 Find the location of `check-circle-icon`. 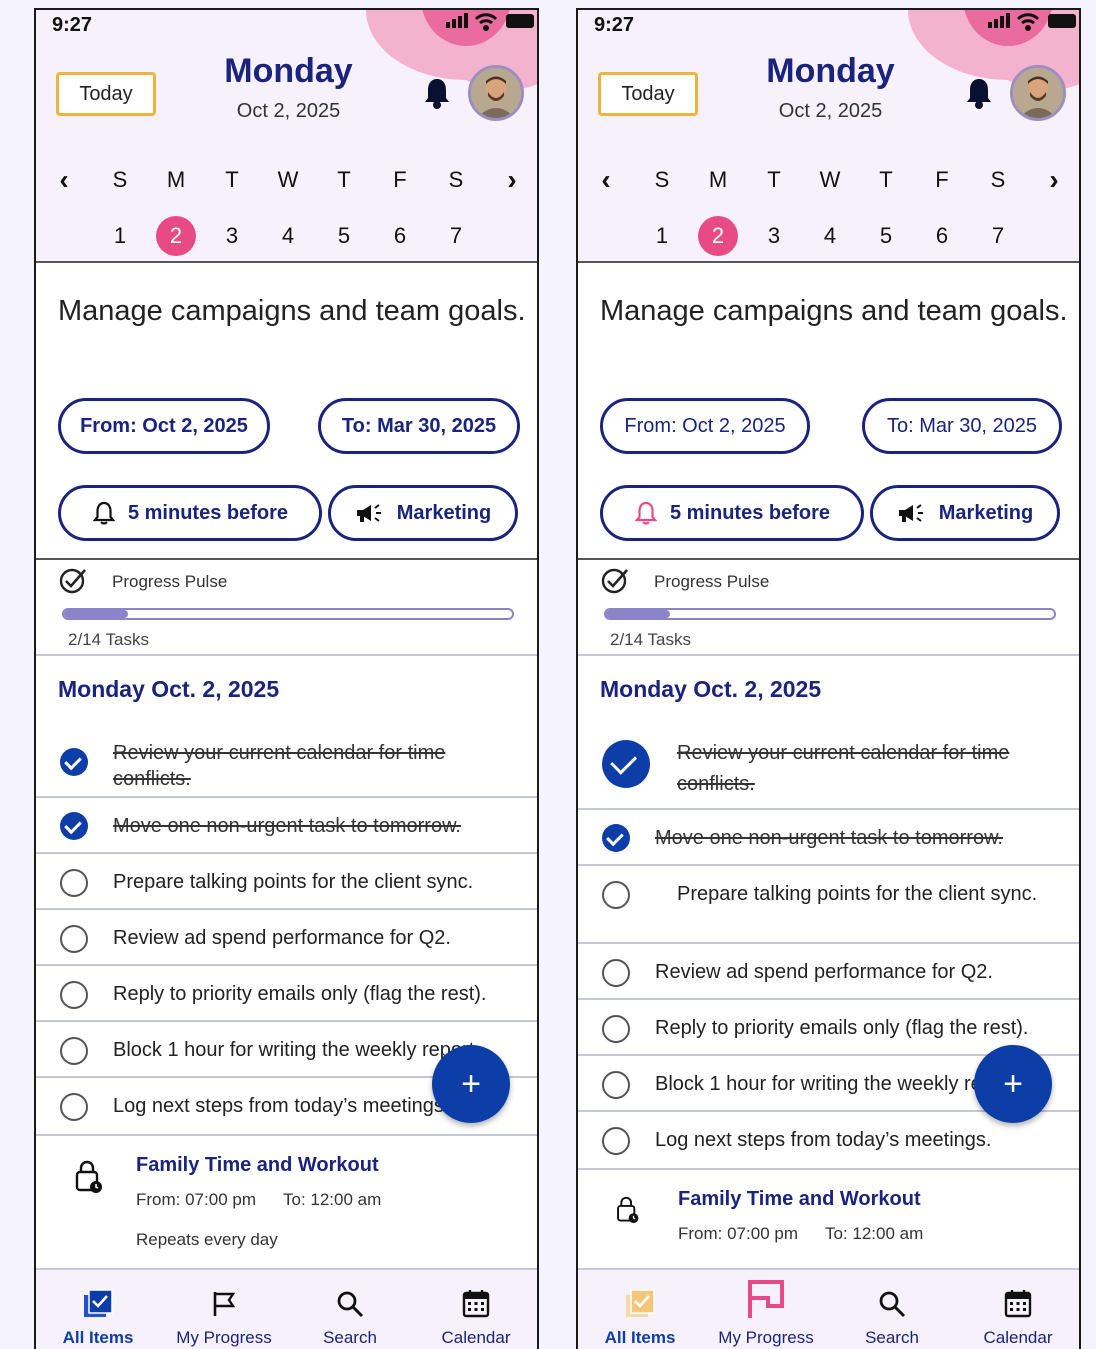

check-circle-icon is located at coordinates (614, 581).